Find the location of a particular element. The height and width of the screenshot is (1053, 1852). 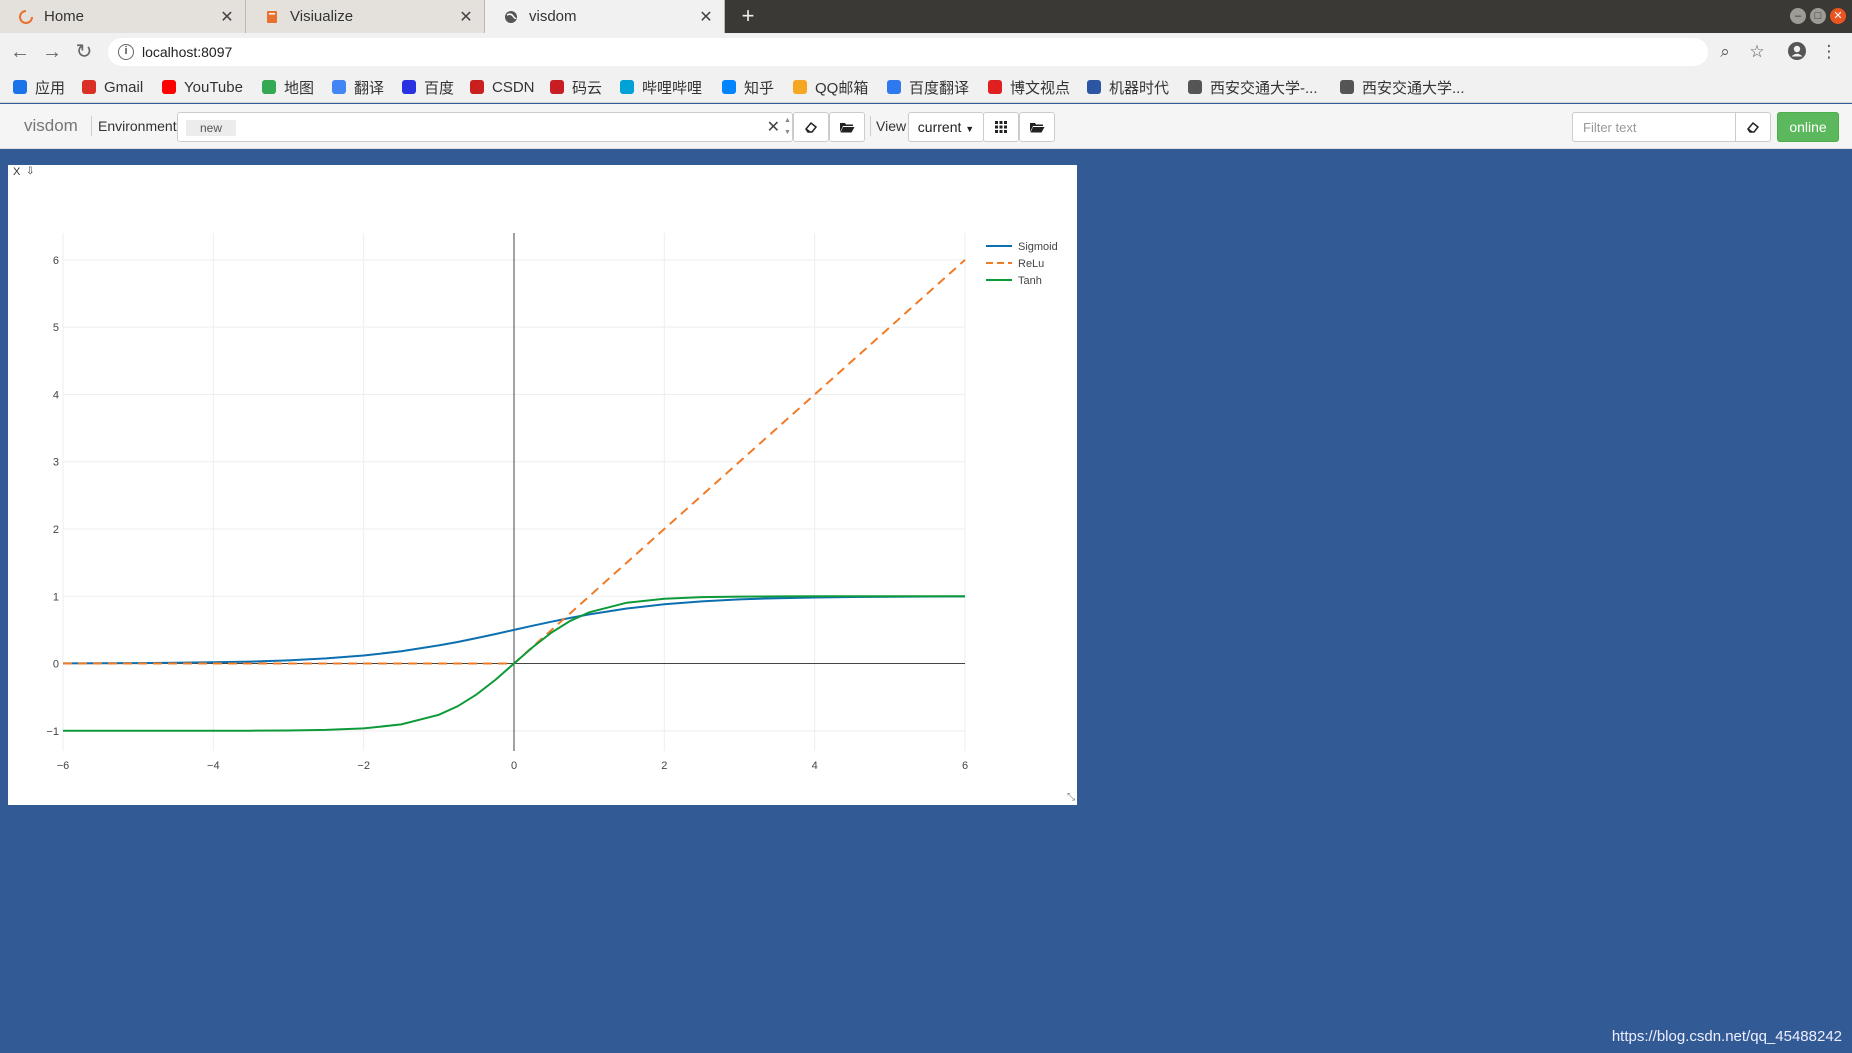

y-tick-label: 4 is located at coordinates (56, 395).